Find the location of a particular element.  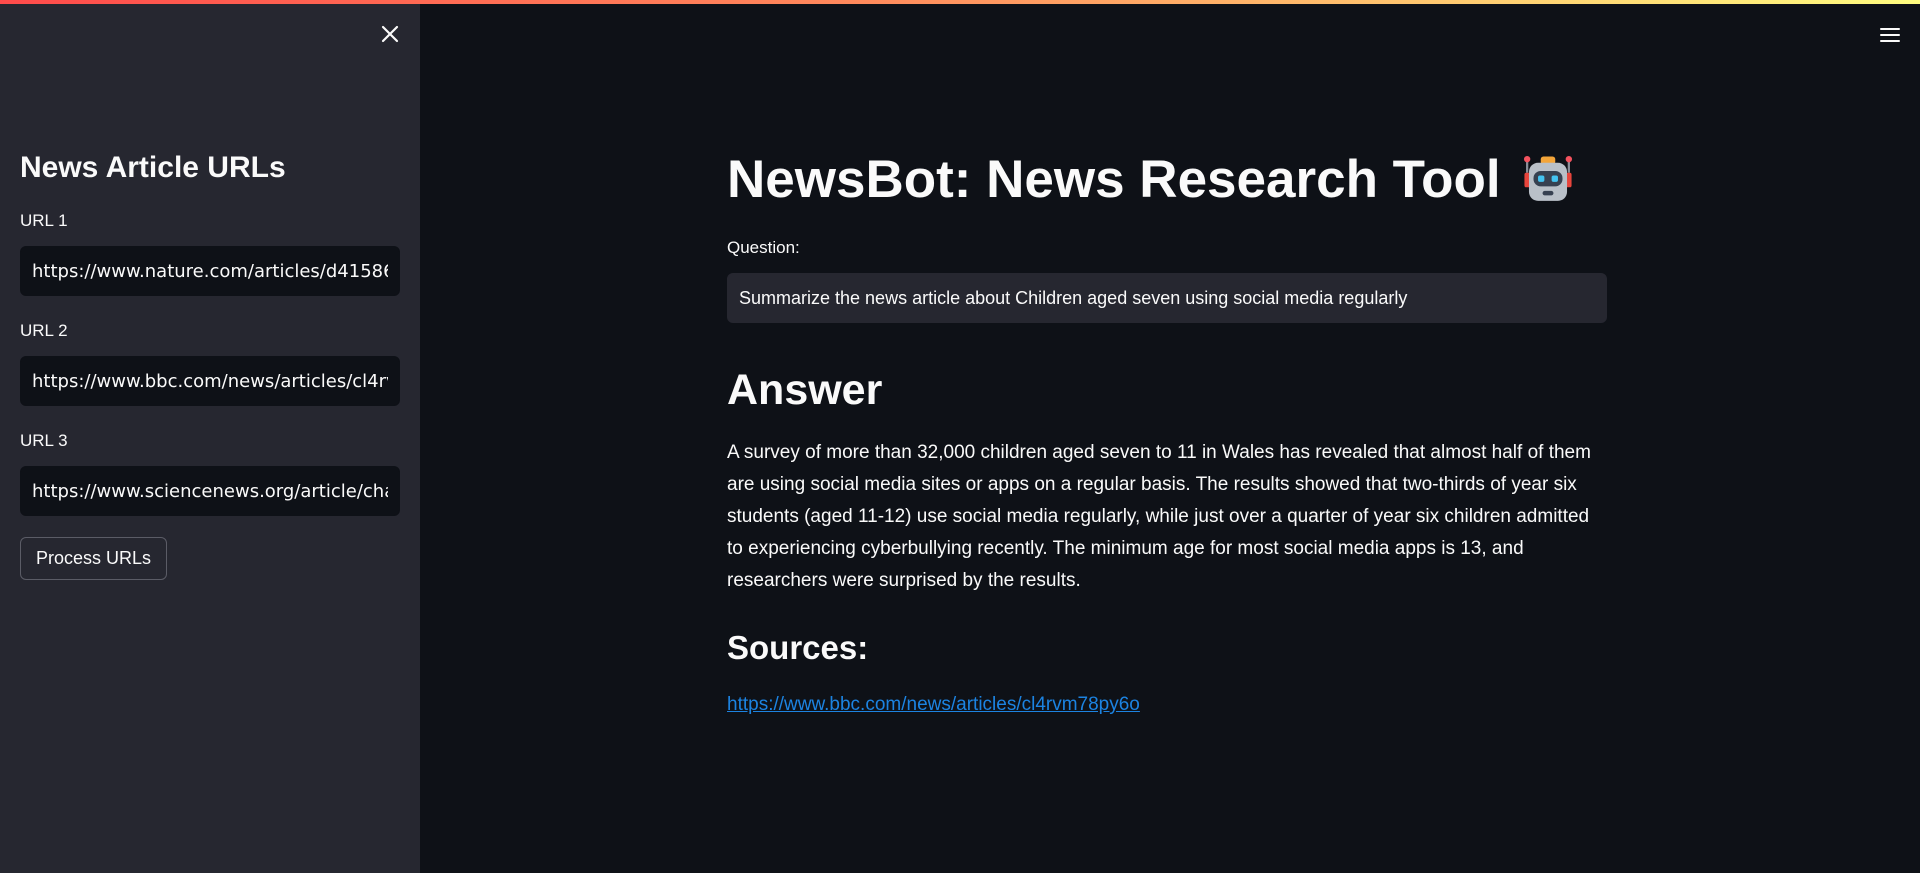

question-input is located at coordinates (1167, 298).